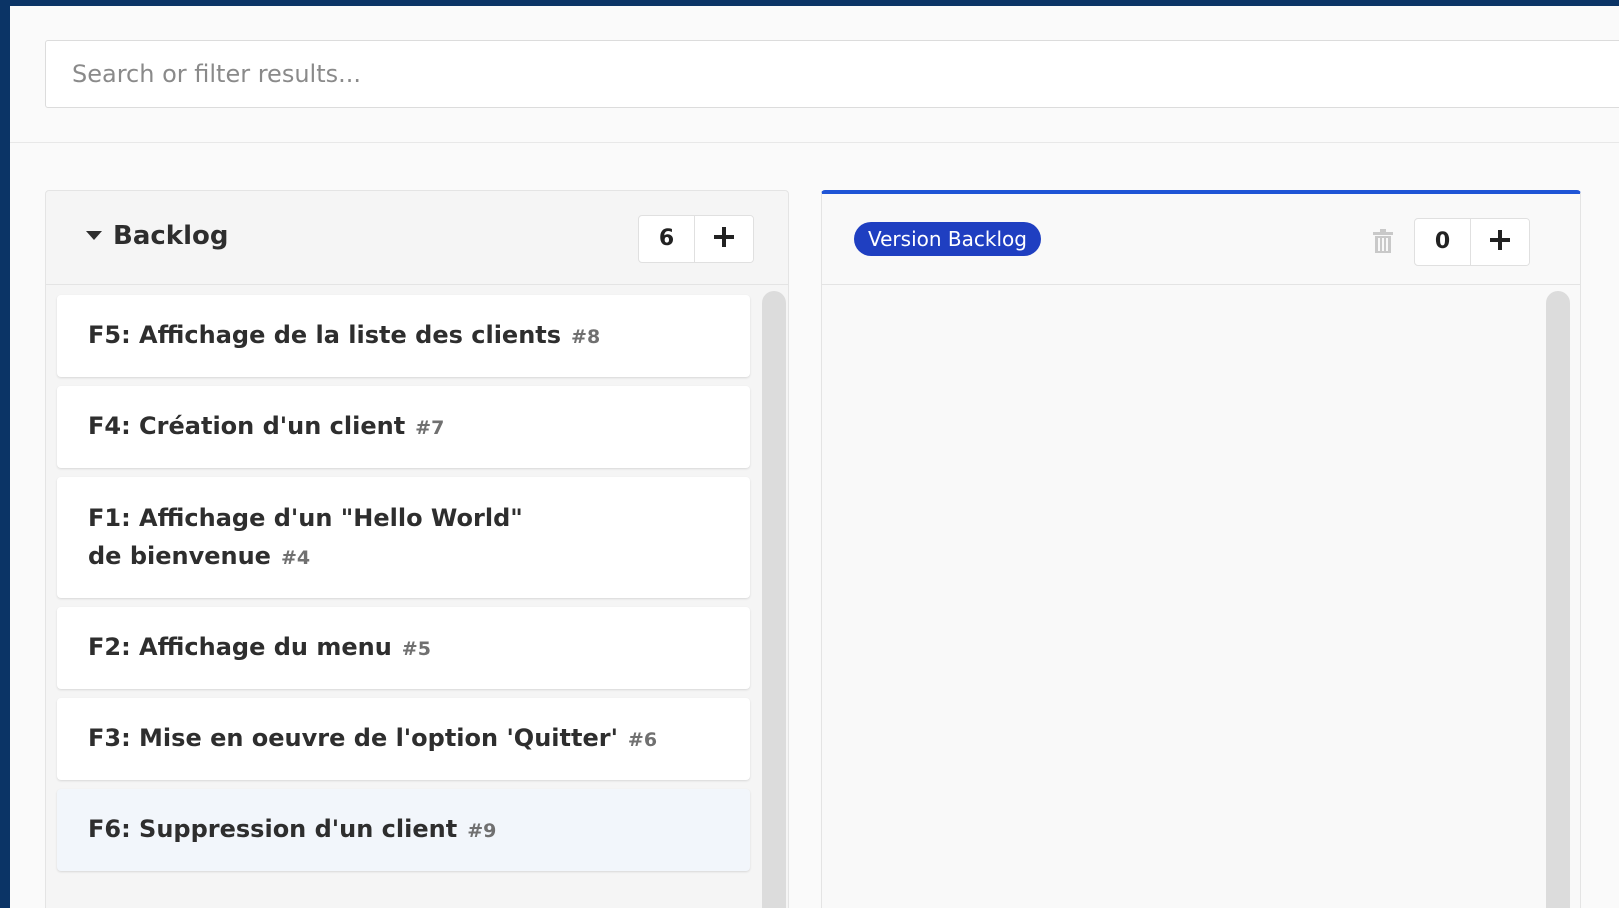 The width and height of the screenshot is (1619, 908). What do you see at coordinates (417, 238) in the screenshot?
I see `board-header: Backlog 6` at bounding box center [417, 238].